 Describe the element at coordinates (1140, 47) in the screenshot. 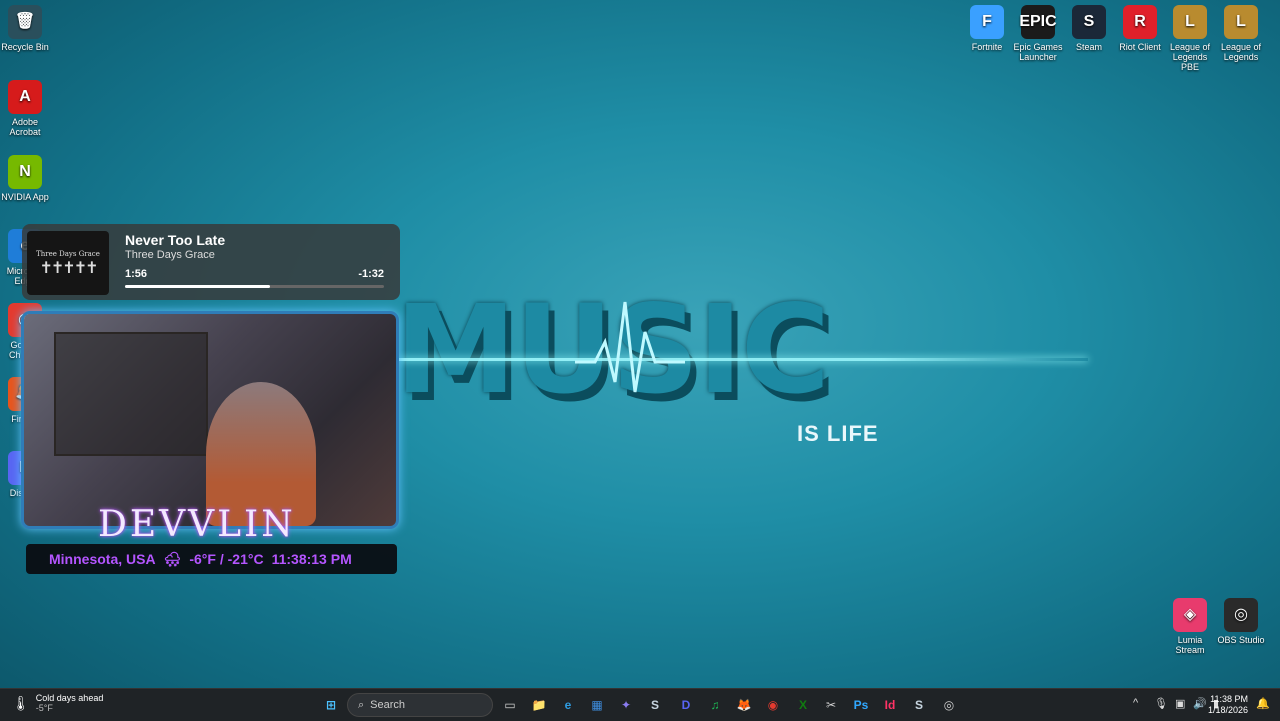

I see `desktop-icon-label: Riot Client` at that location.